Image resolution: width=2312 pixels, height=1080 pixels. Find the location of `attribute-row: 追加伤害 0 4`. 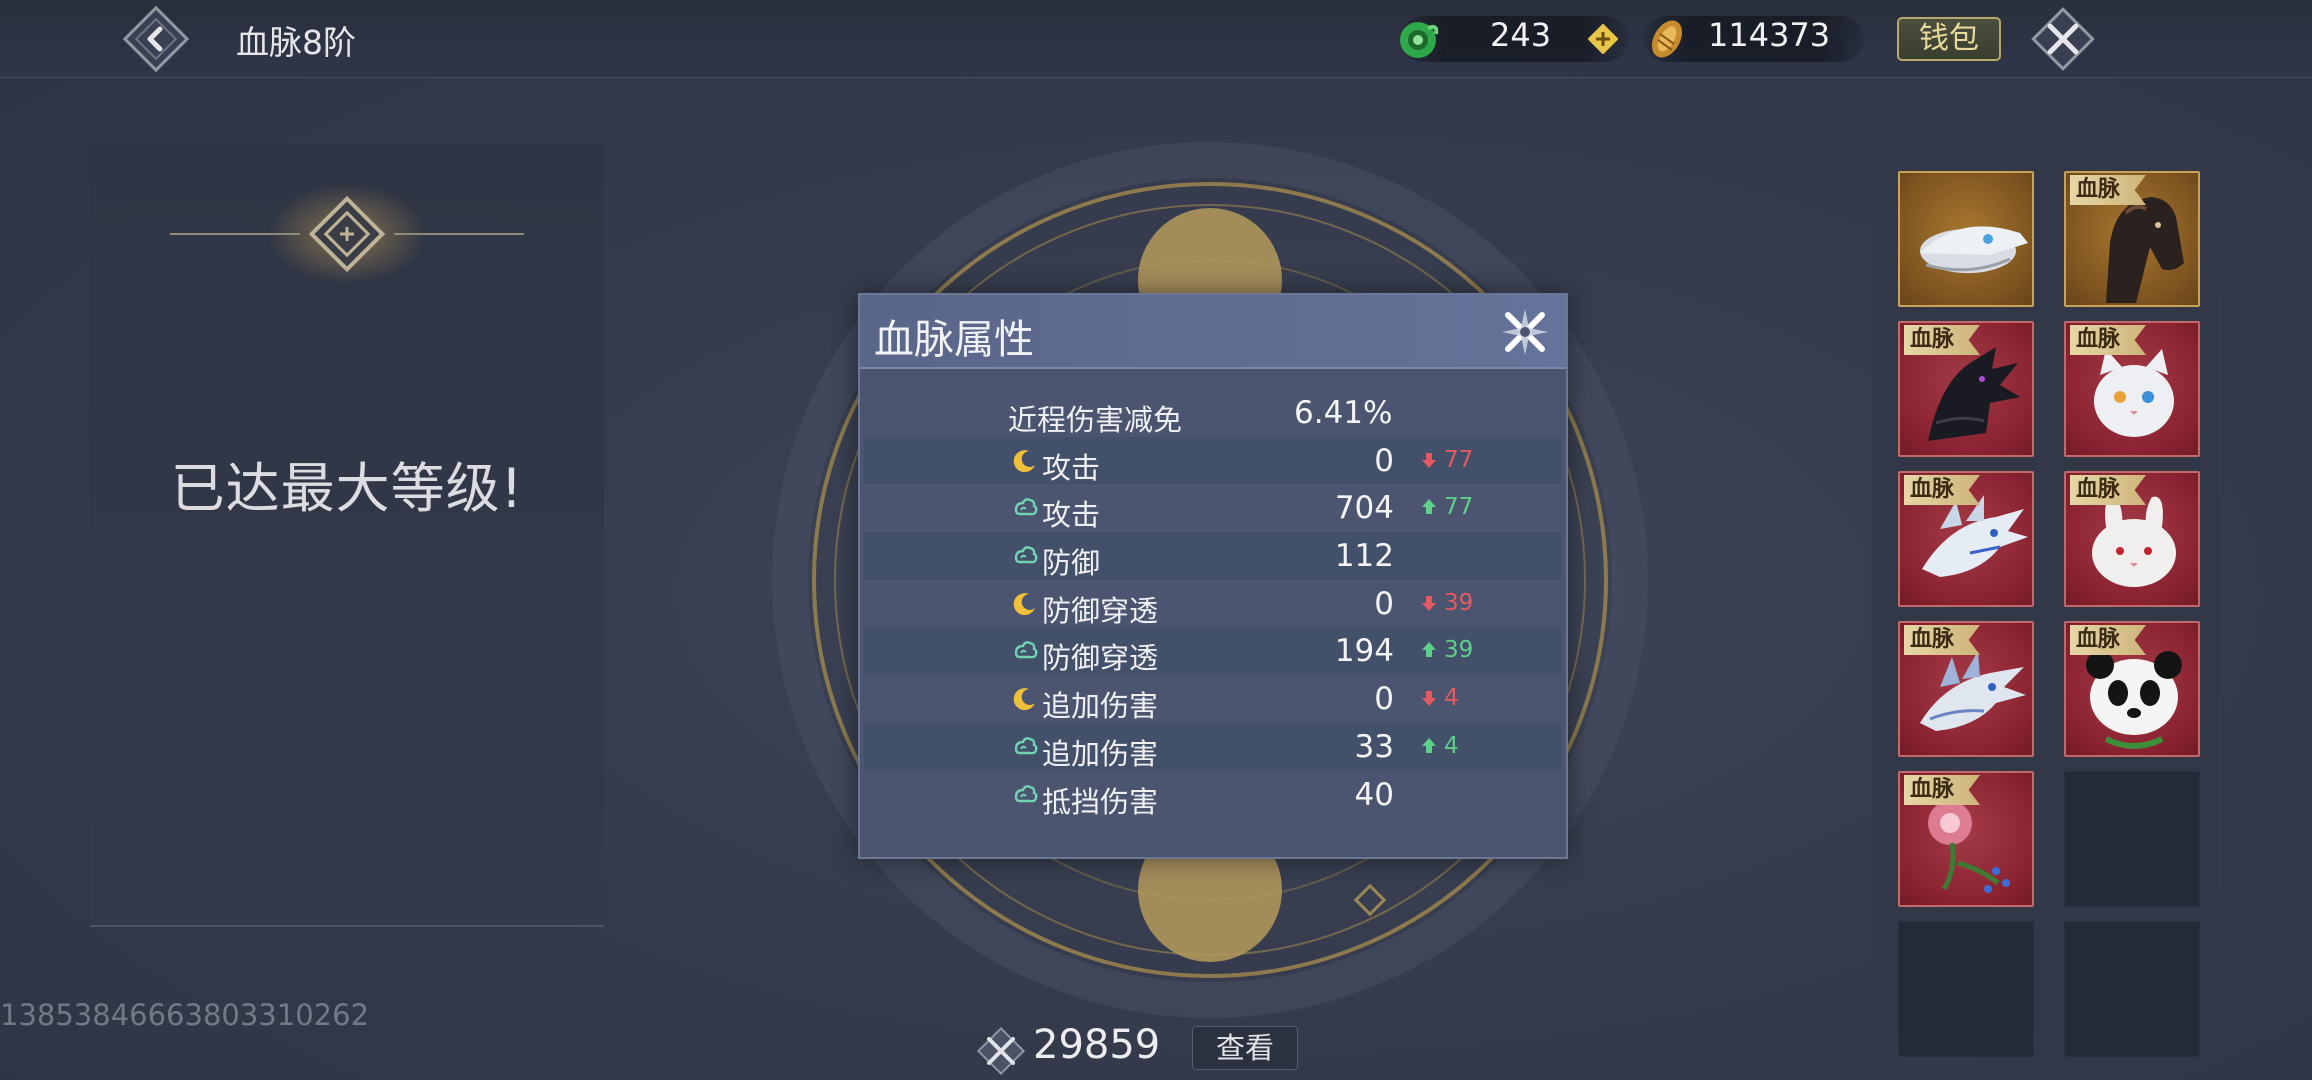

attribute-row: 追加伤害 0 4 is located at coordinates (1213, 699).